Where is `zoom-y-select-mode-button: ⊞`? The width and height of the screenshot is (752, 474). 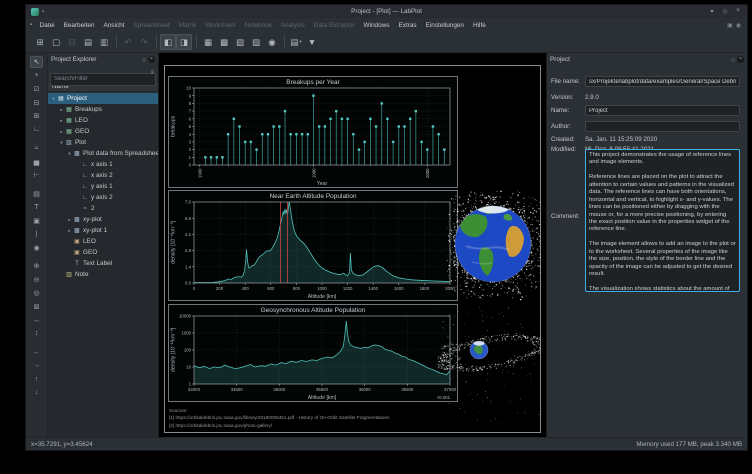
zoom-y-select-mode-button: ⊞ is located at coordinates (36, 116).